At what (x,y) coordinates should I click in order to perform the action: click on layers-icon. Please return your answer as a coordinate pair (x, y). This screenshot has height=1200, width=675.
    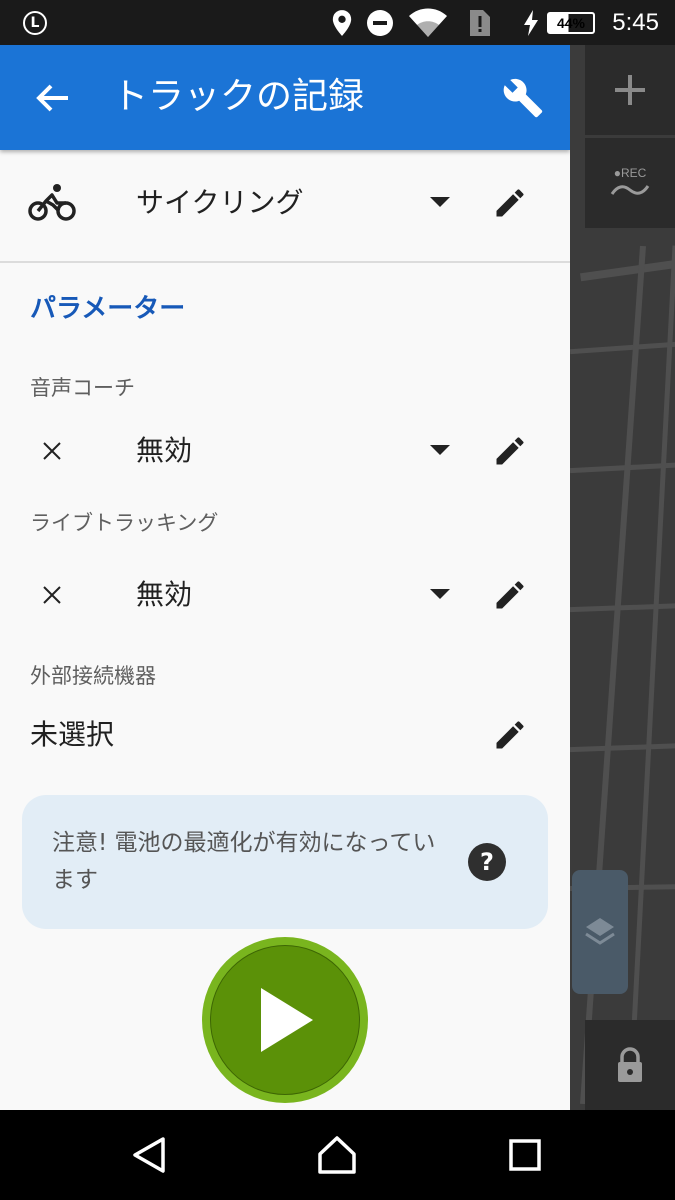
    Looking at the image, I should click on (600, 931).